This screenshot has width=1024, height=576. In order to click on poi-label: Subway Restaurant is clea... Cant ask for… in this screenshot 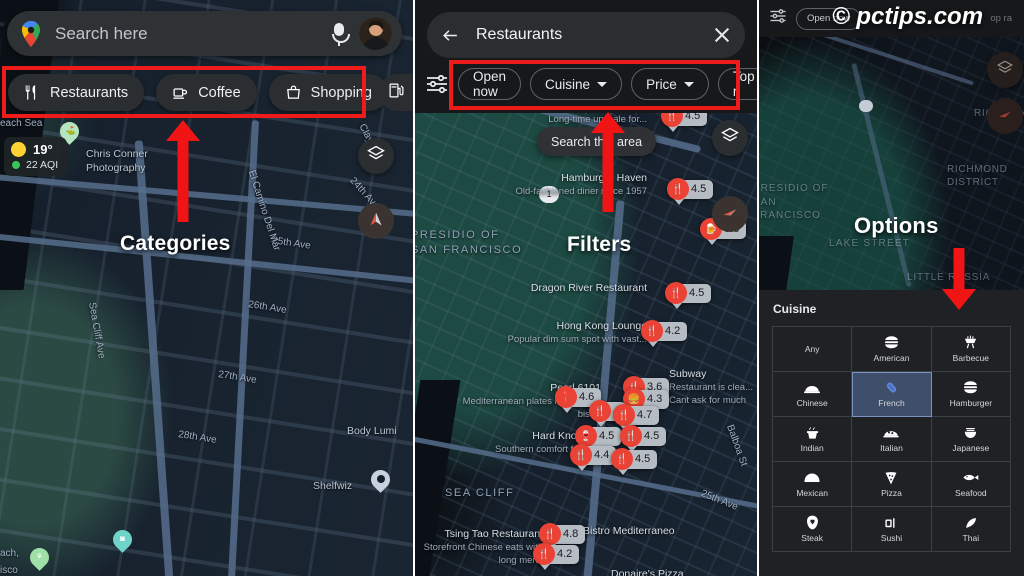, I will do `click(713, 387)`.